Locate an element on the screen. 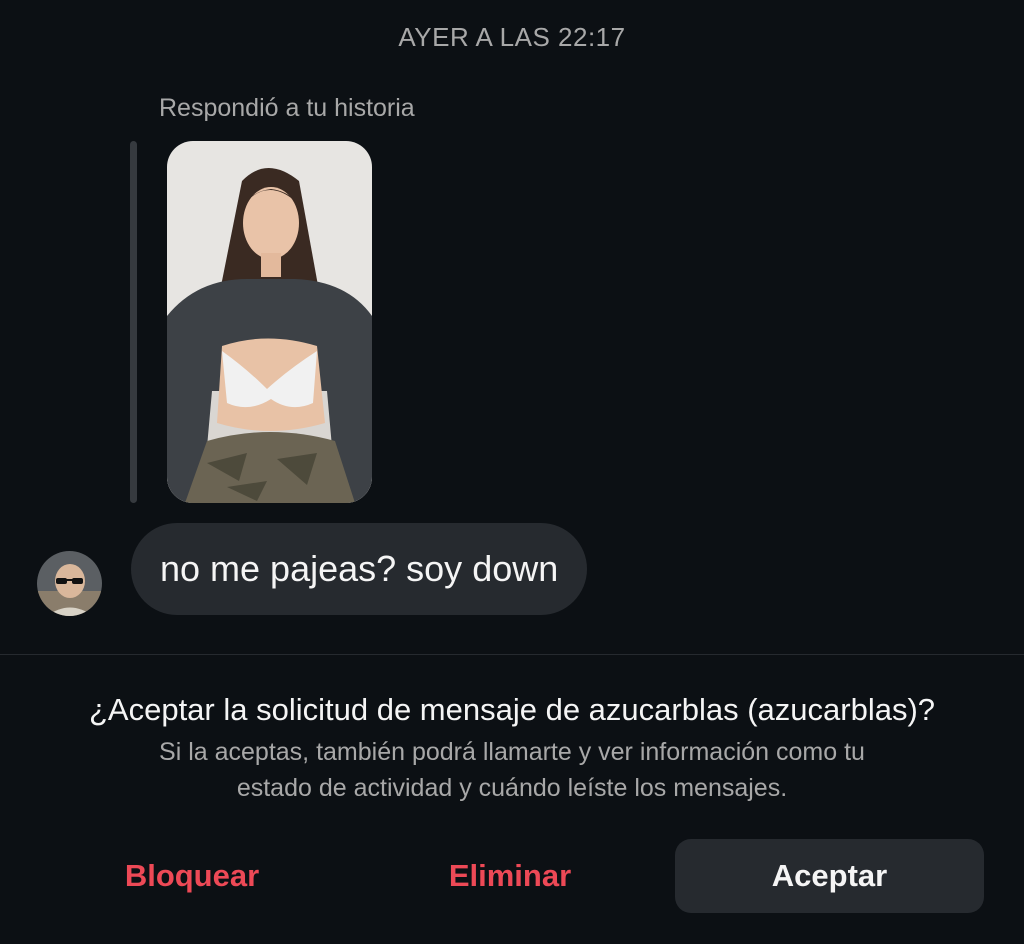  message-bubble: no me pajeas? soy down is located at coordinates (359, 569).